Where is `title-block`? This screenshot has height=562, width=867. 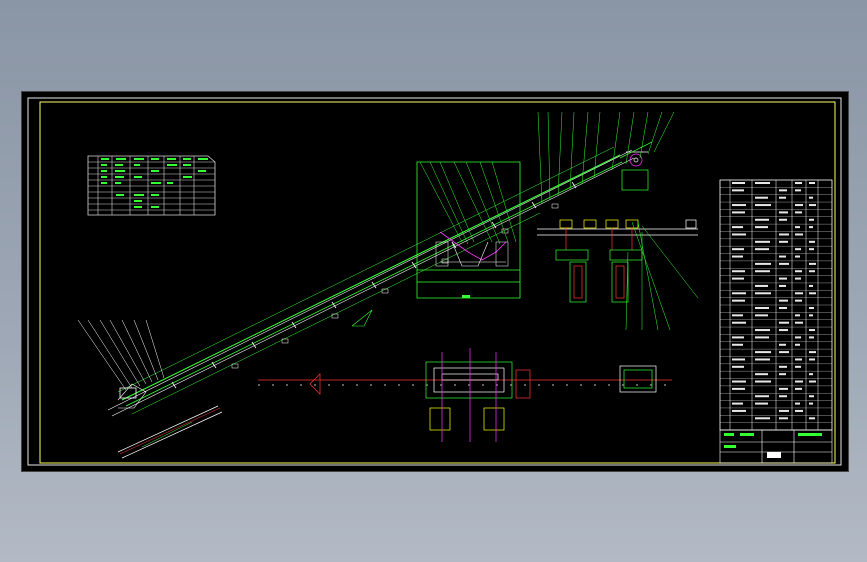 title-block is located at coordinates (776, 446).